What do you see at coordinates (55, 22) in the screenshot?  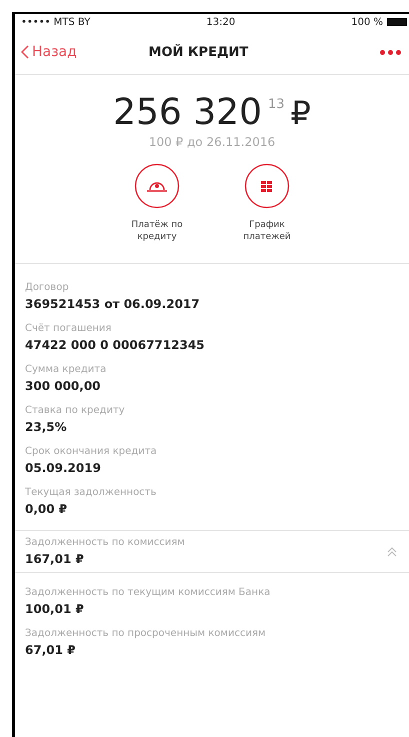 I see `carrier-text: ••••• MTS BY` at bounding box center [55, 22].